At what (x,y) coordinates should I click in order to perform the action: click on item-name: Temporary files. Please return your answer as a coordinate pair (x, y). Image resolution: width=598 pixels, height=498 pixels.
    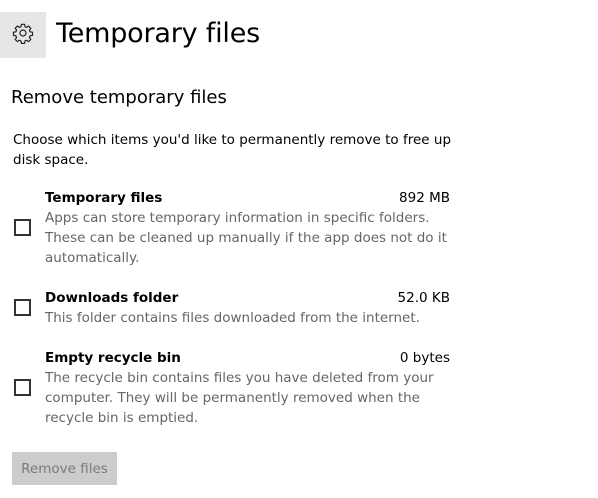
    Looking at the image, I should click on (104, 198).